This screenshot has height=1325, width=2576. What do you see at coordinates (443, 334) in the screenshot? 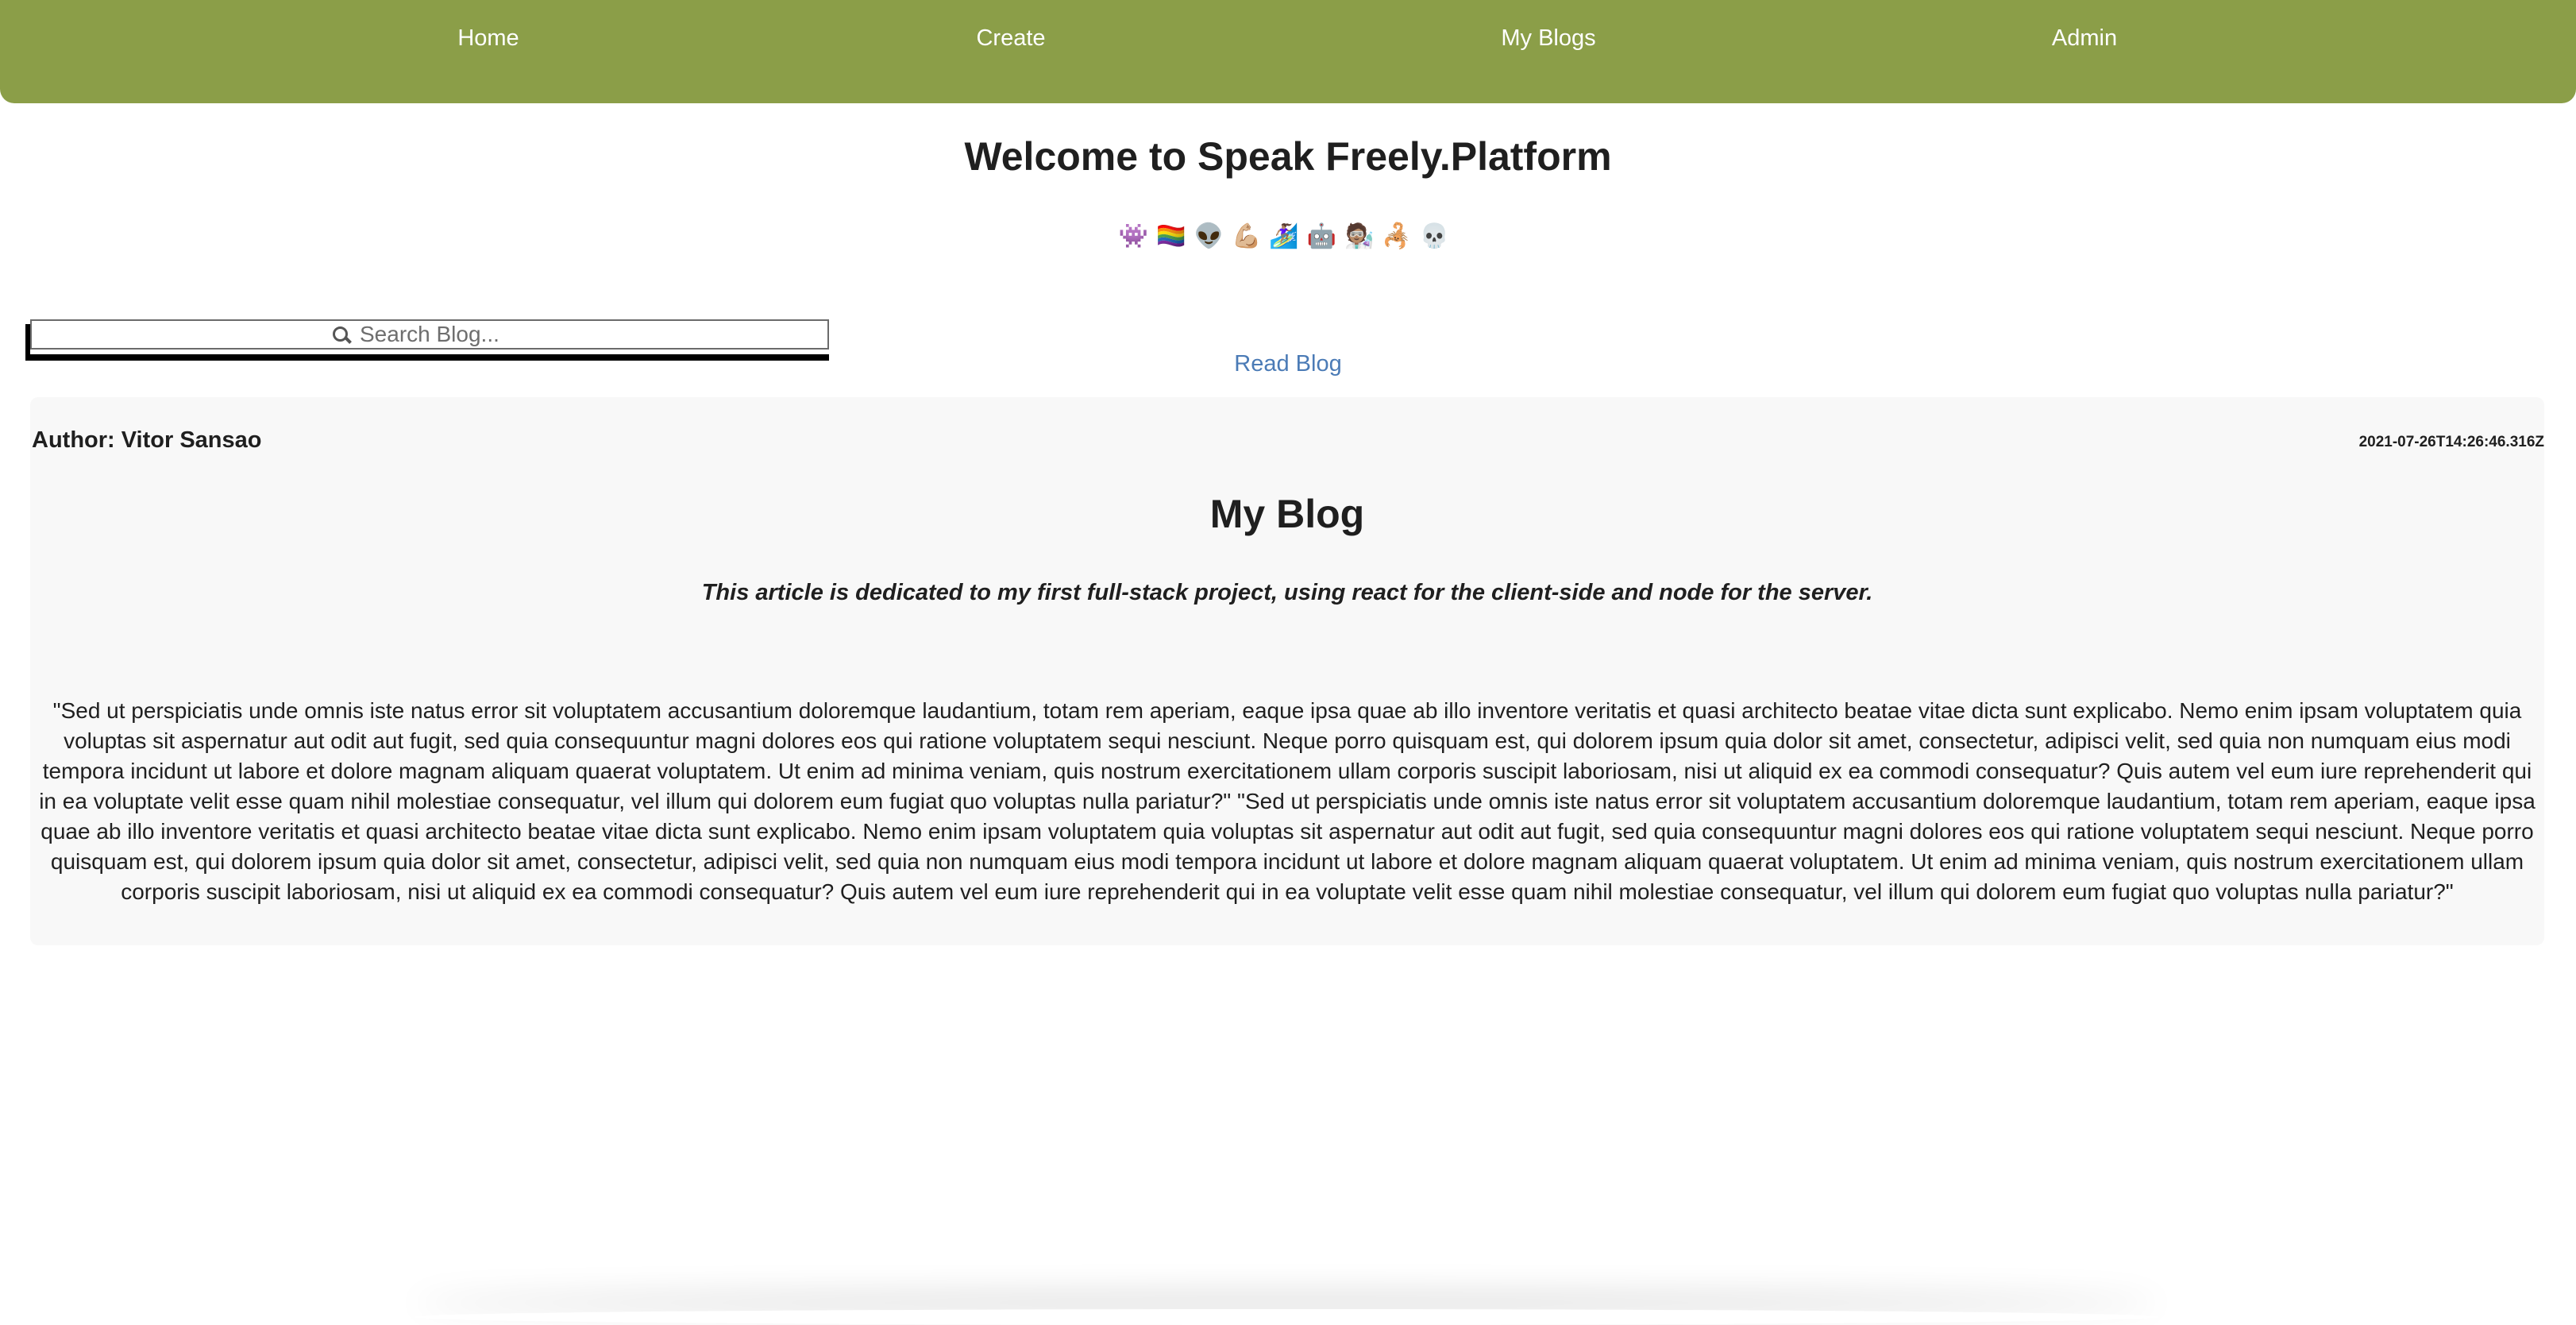
I see `search-input` at bounding box center [443, 334].